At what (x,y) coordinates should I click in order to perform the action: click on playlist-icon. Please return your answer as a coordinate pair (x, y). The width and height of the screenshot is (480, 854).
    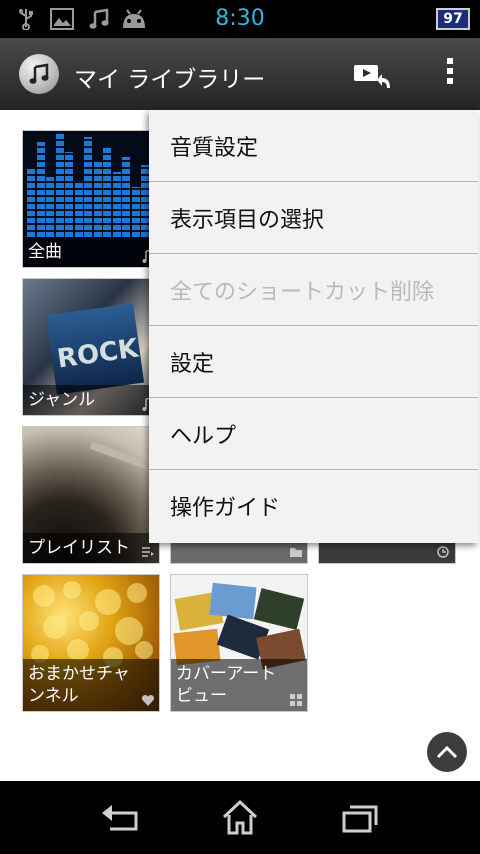
    Looking at the image, I should click on (148, 552).